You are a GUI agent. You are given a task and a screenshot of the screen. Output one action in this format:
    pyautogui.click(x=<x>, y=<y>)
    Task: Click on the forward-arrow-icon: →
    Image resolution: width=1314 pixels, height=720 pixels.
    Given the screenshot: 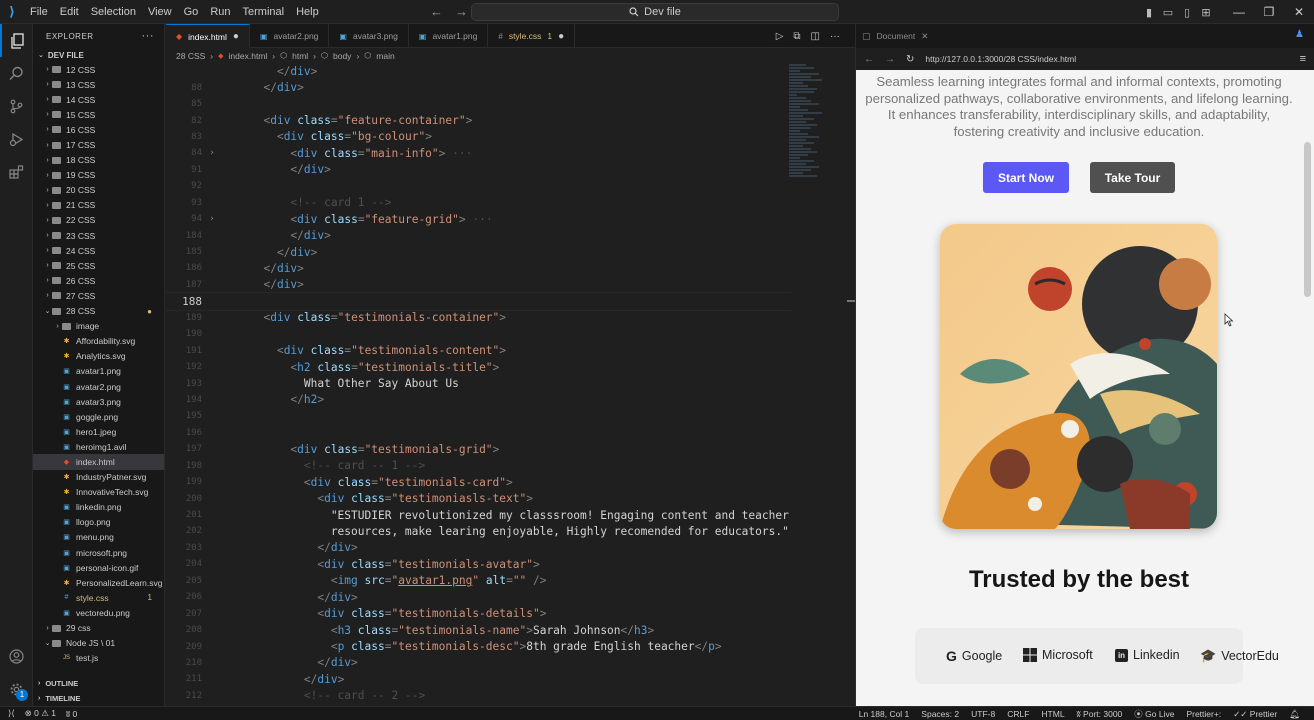 What is the action you would take?
    pyautogui.click(x=461, y=11)
    